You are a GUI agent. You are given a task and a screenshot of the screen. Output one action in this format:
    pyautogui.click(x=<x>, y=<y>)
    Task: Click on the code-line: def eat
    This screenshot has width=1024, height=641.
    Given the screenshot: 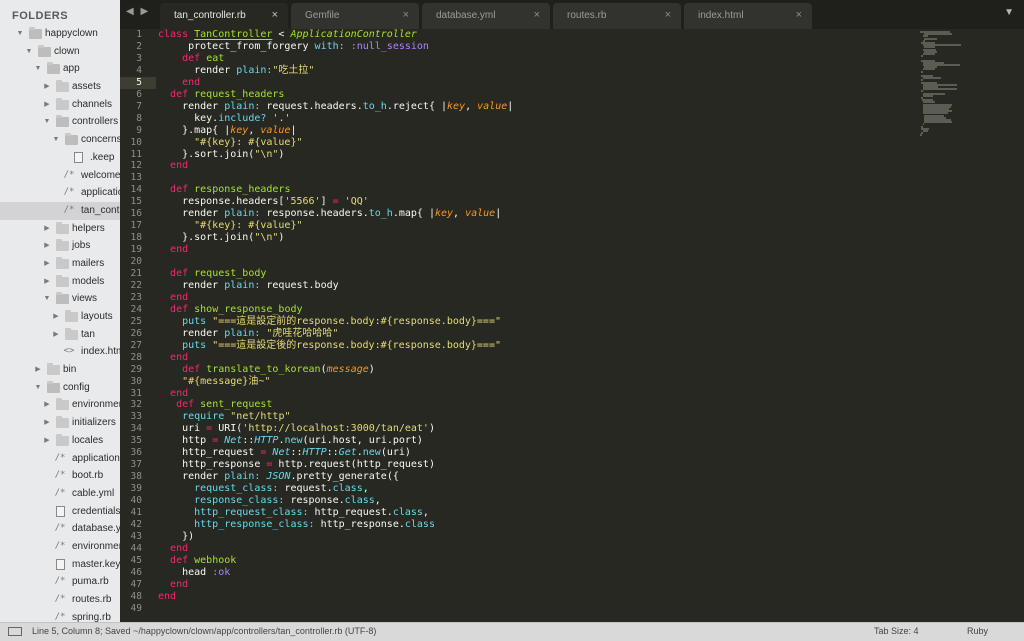 What is the action you would take?
    pyautogui.click(x=191, y=59)
    